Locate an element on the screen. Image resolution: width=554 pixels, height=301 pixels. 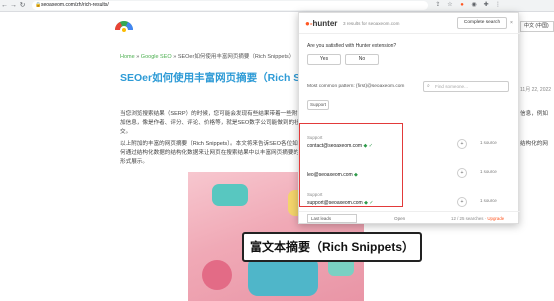
breadcrumb-current: SEOer如何使用丰富网页摘要（Rich Snippets） is located at coordinates (236, 57).